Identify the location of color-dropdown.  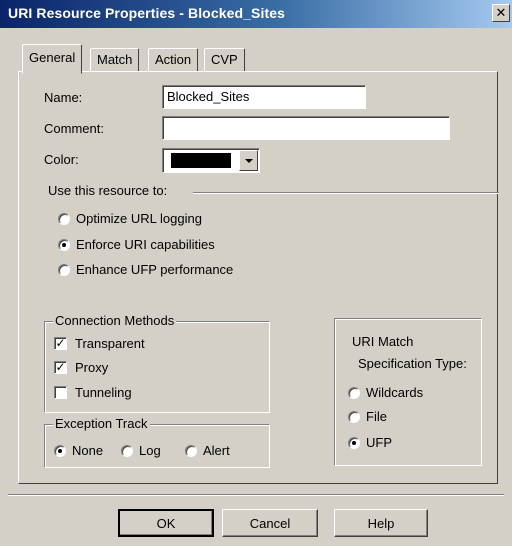
(211, 160).